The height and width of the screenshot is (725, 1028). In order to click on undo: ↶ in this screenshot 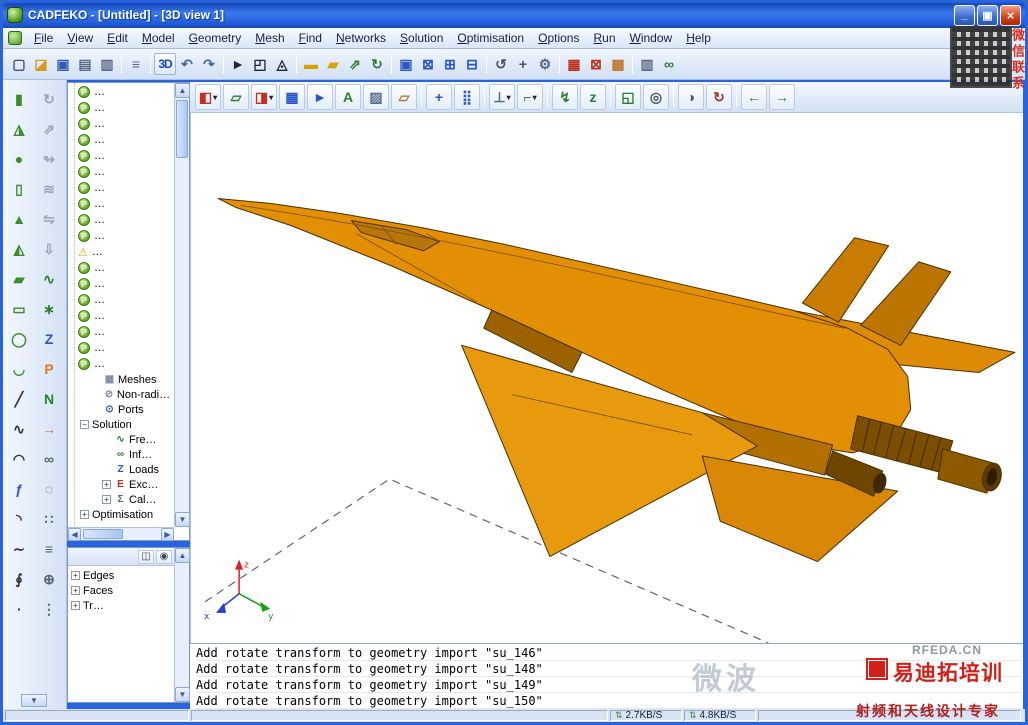, I will do `click(187, 64)`.